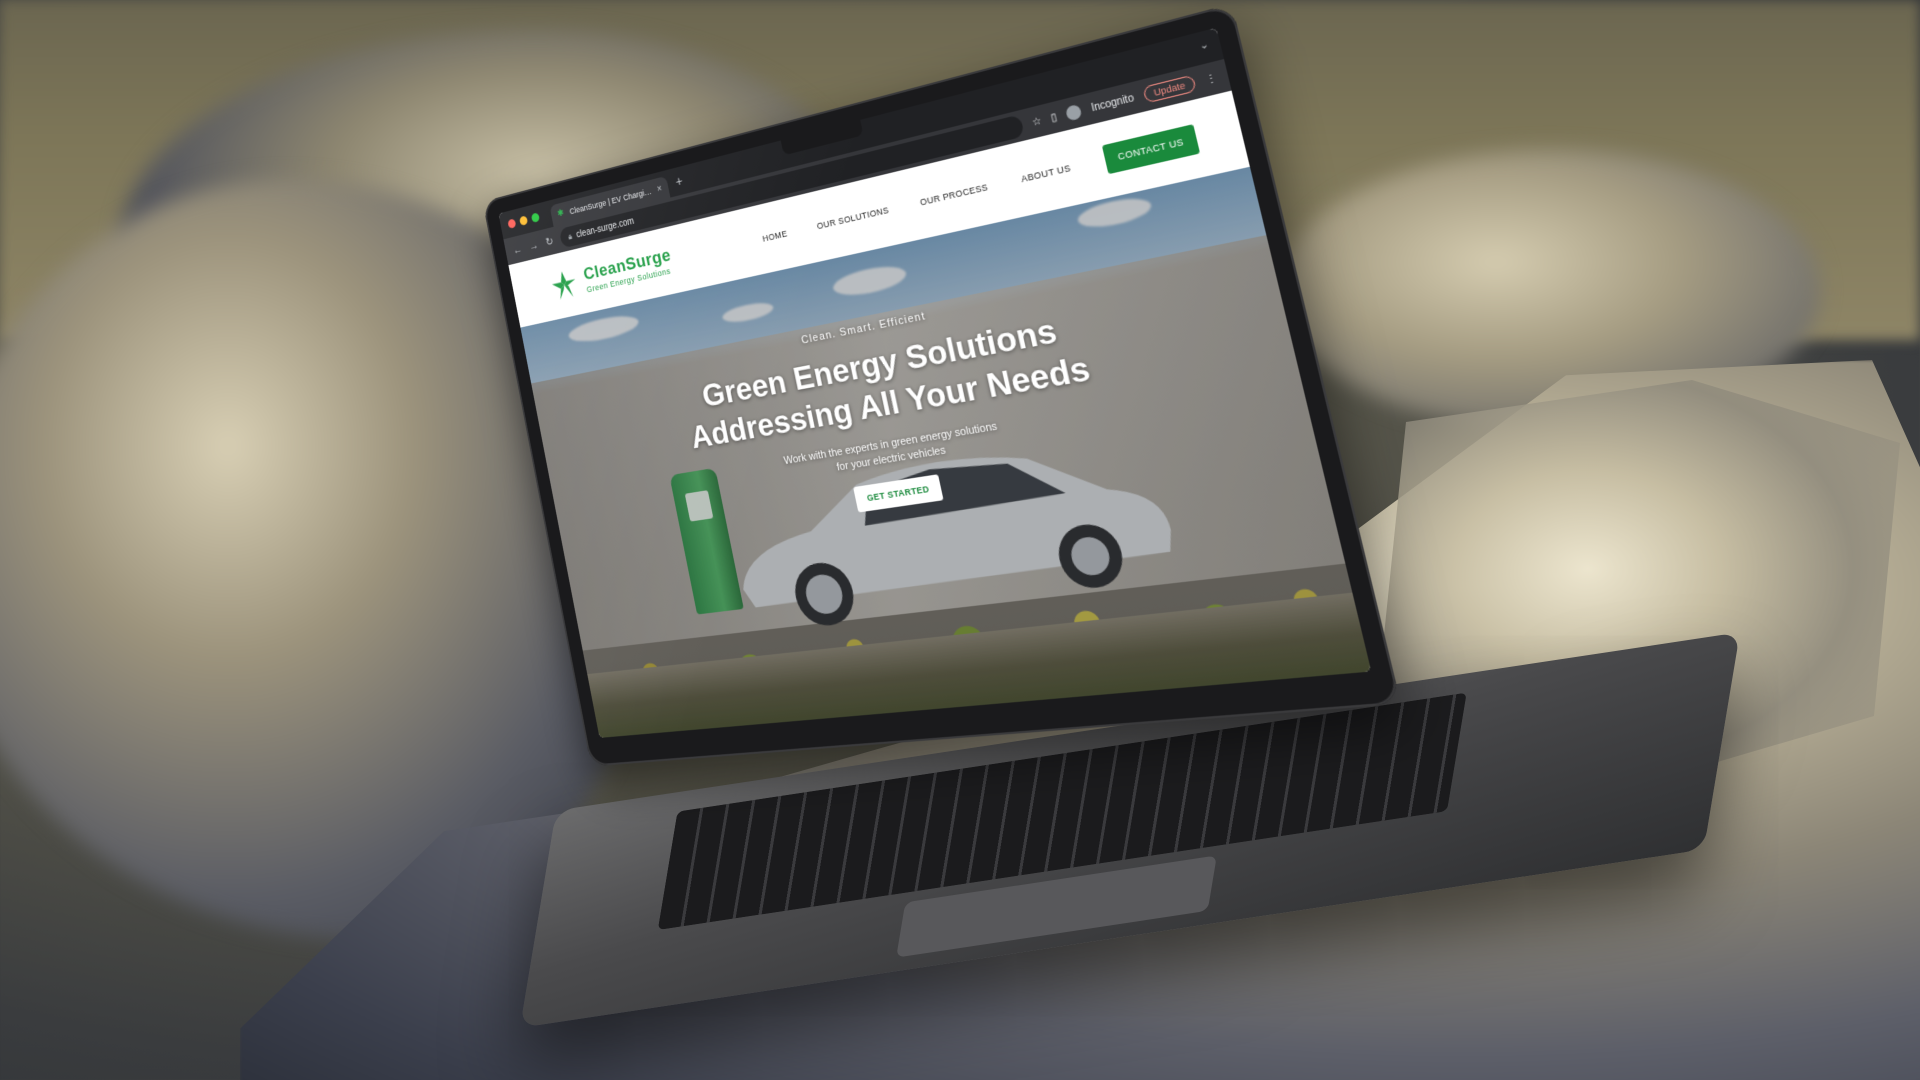  Describe the element at coordinates (517, 249) in the screenshot. I see `arrow-left-icon: ←` at that location.